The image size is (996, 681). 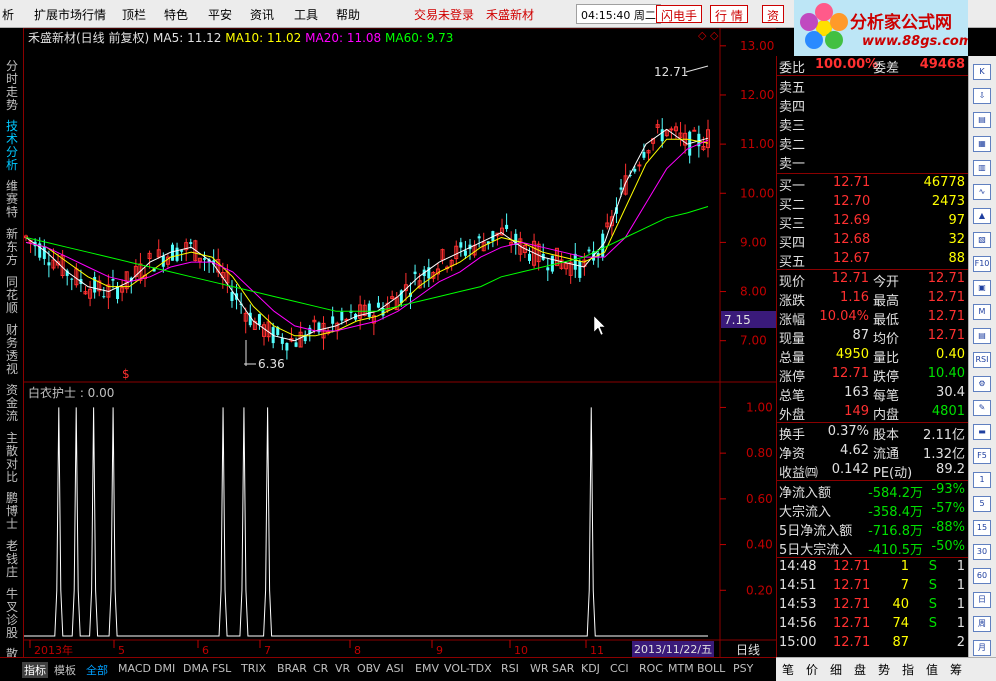 I want to click on stat-value: 163, so click(x=856, y=392).